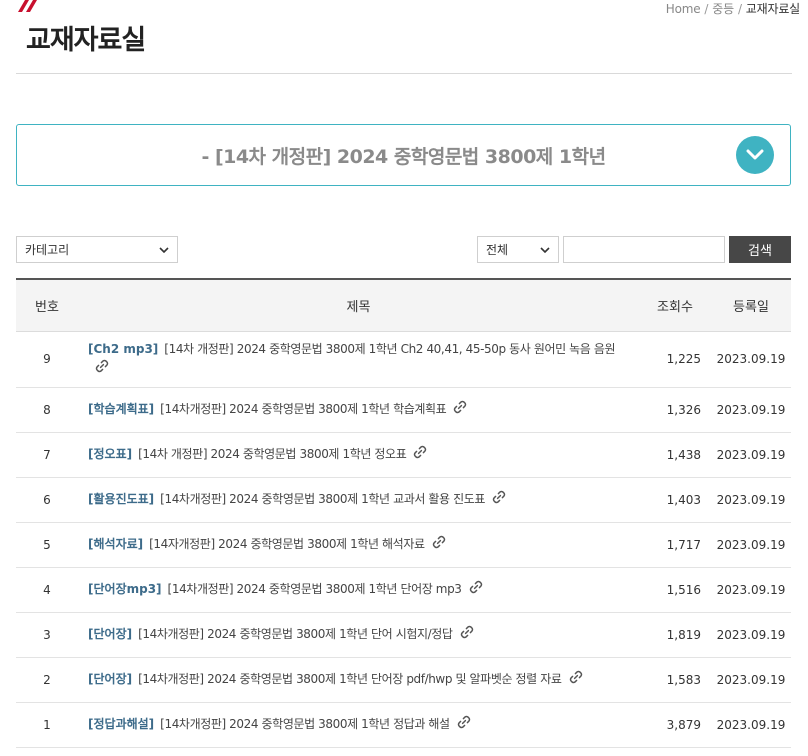 Image resolution: width=808 pixels, height=756 pixels. Describe the element at coordinates (322, 499) in the screenshot. I see `row-title-link: [14차개정판] 2024 중학영문법 3800제 1학년 교과서 활용 진도표` at that location.